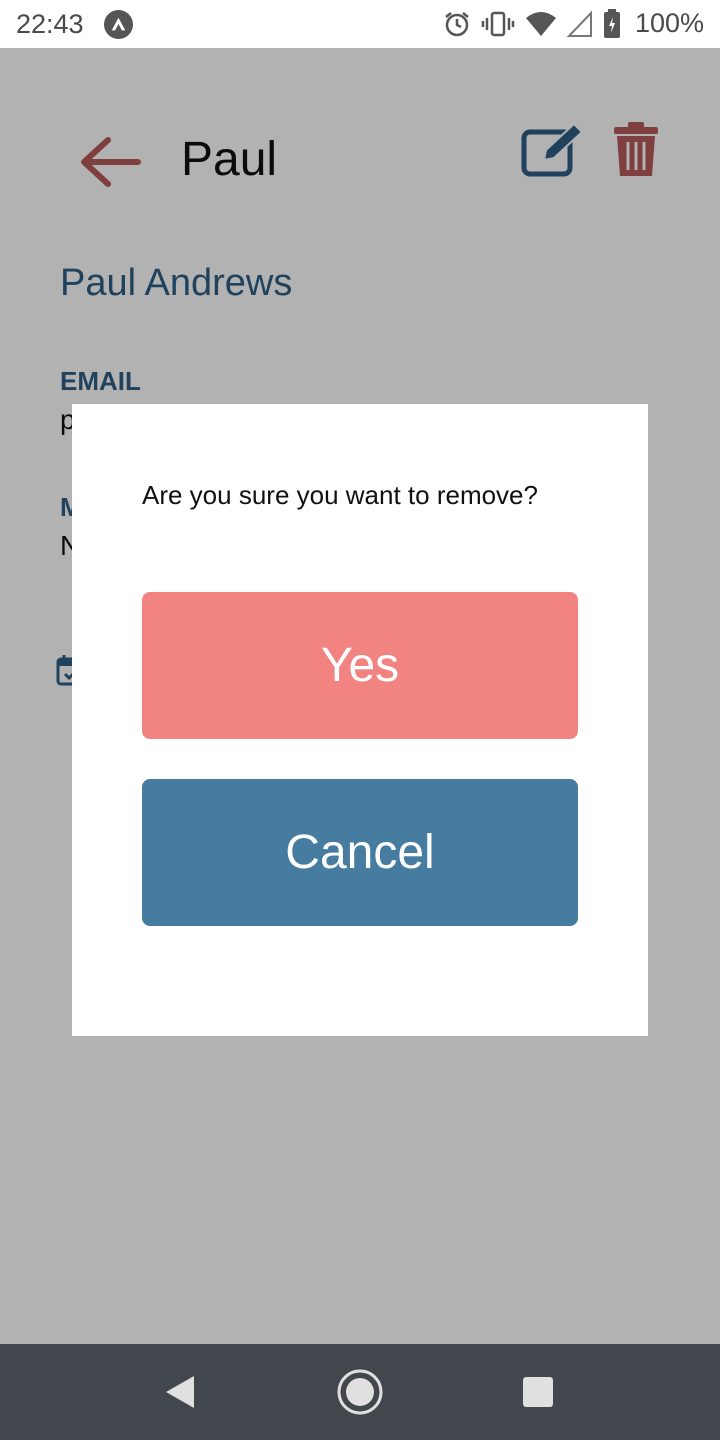  What do you see at coordinates (457, 23) in the screenshot?
I see `alarm-icon` at bounding box center [457, 23].